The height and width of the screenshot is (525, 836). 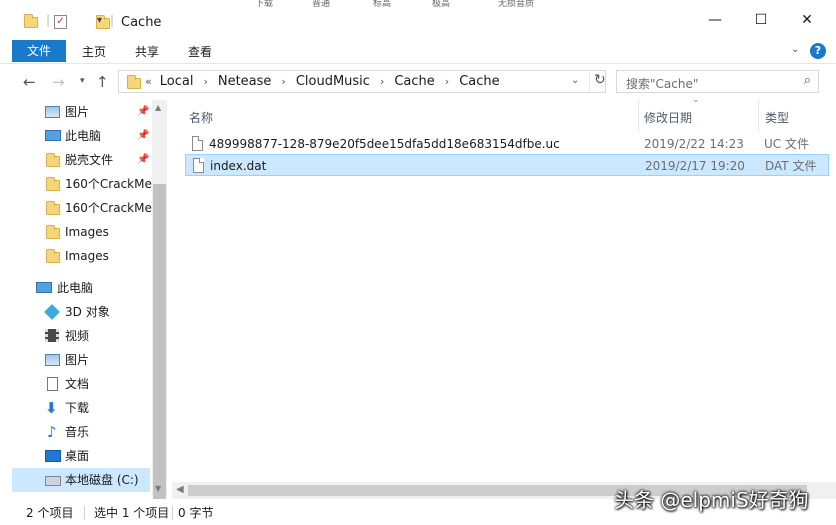 What do you see at coordinates (94, 52) in the screenshot?
I see `tab-home: 主页` at bounding box center [94, 52].